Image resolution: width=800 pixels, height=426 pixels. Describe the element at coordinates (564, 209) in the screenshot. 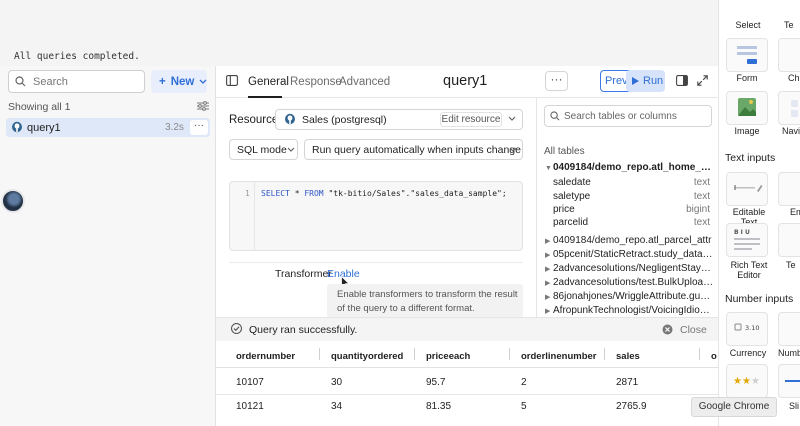

I see `column-name: price` at that location.